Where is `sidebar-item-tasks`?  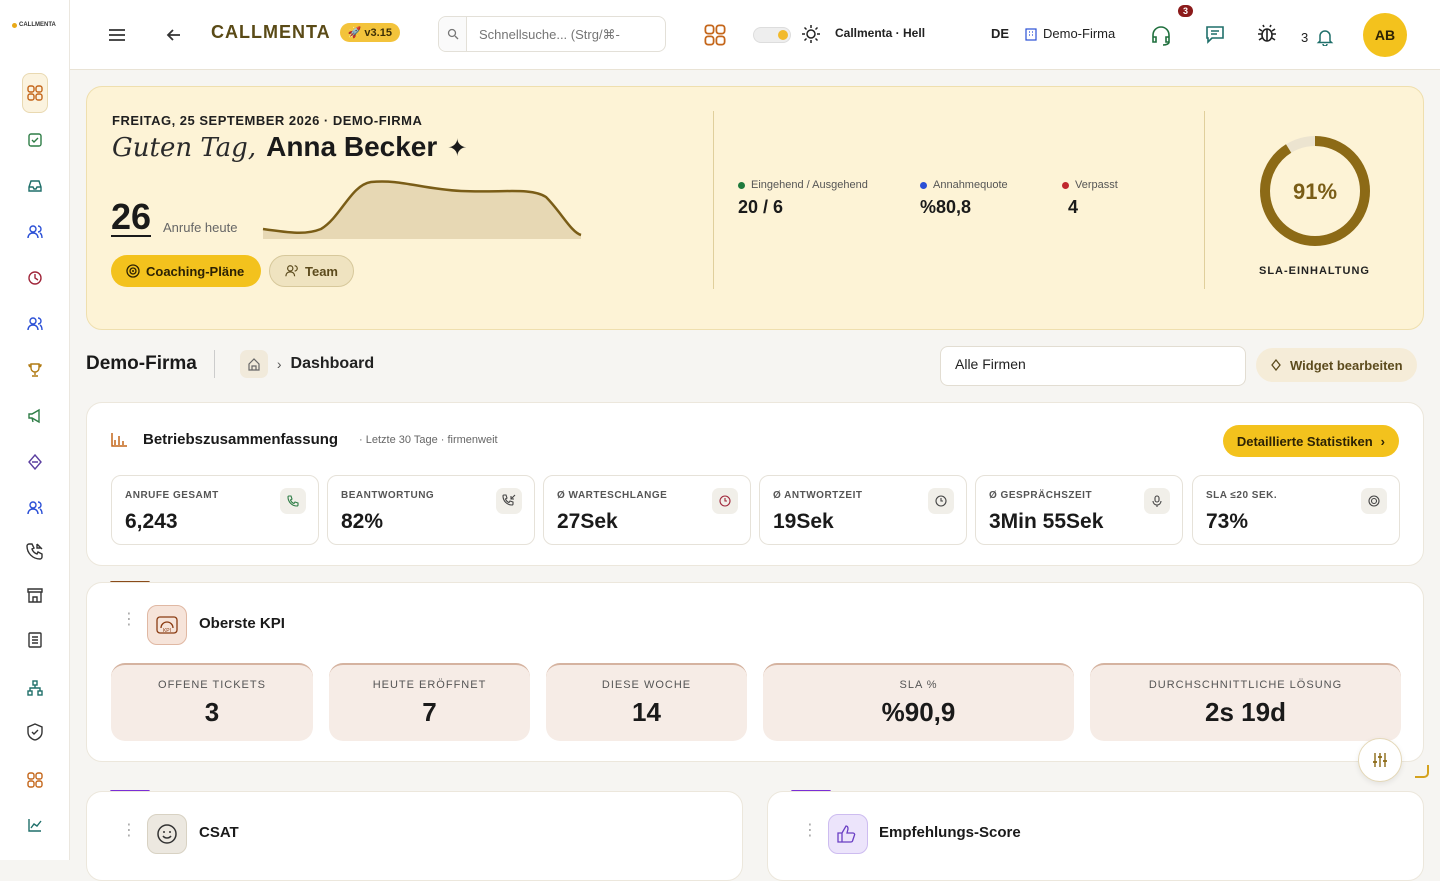
sidebar-item-tasks is located at coordinates (35, 140).